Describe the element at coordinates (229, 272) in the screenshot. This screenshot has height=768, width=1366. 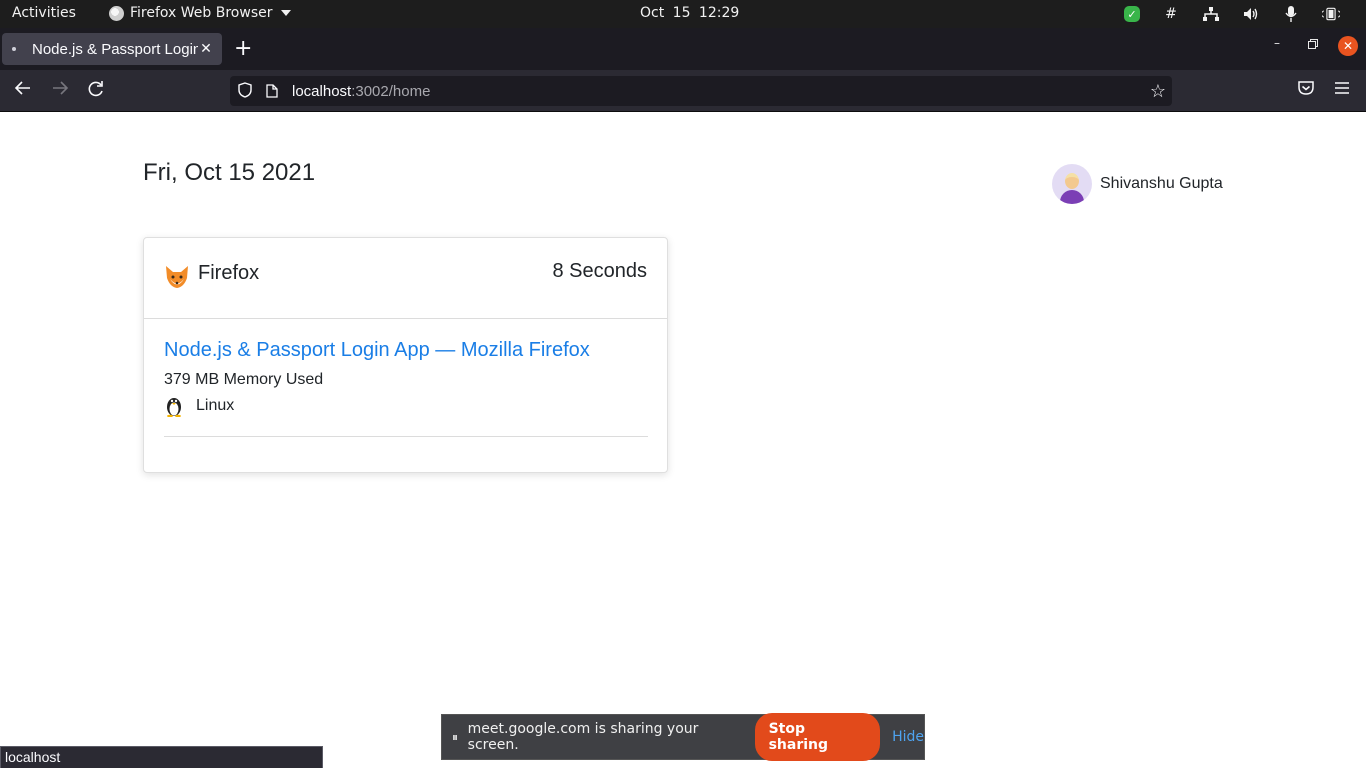
I see `browser-name-label: Firefox` at that location.